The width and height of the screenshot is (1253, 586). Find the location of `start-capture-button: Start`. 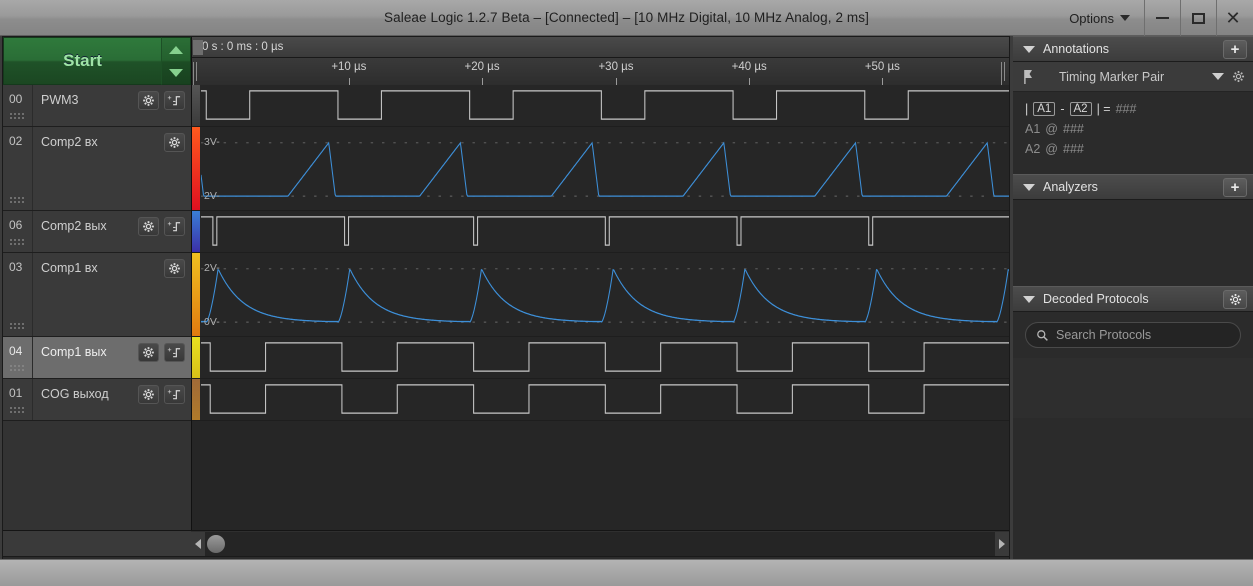

start-capture-button: Start is located at coordinates (82, 61).